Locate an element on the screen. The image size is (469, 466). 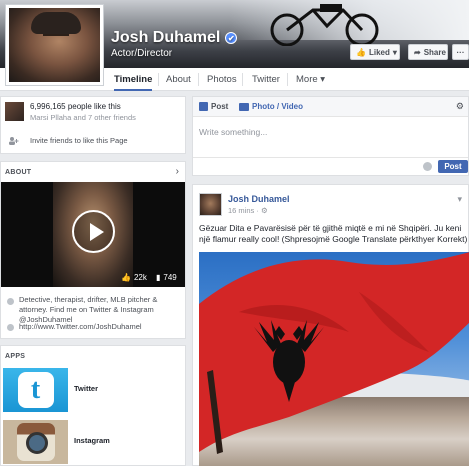
twitter-logo-icon: t is located at coordinates (35, 390).